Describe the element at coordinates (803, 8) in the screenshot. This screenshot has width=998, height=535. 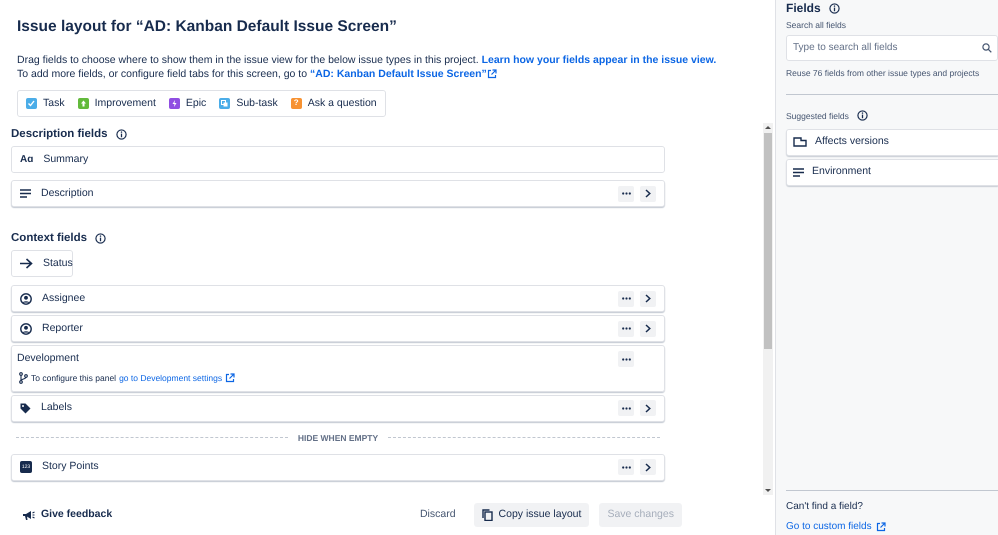
I see `panel-title: Fields` at that location.